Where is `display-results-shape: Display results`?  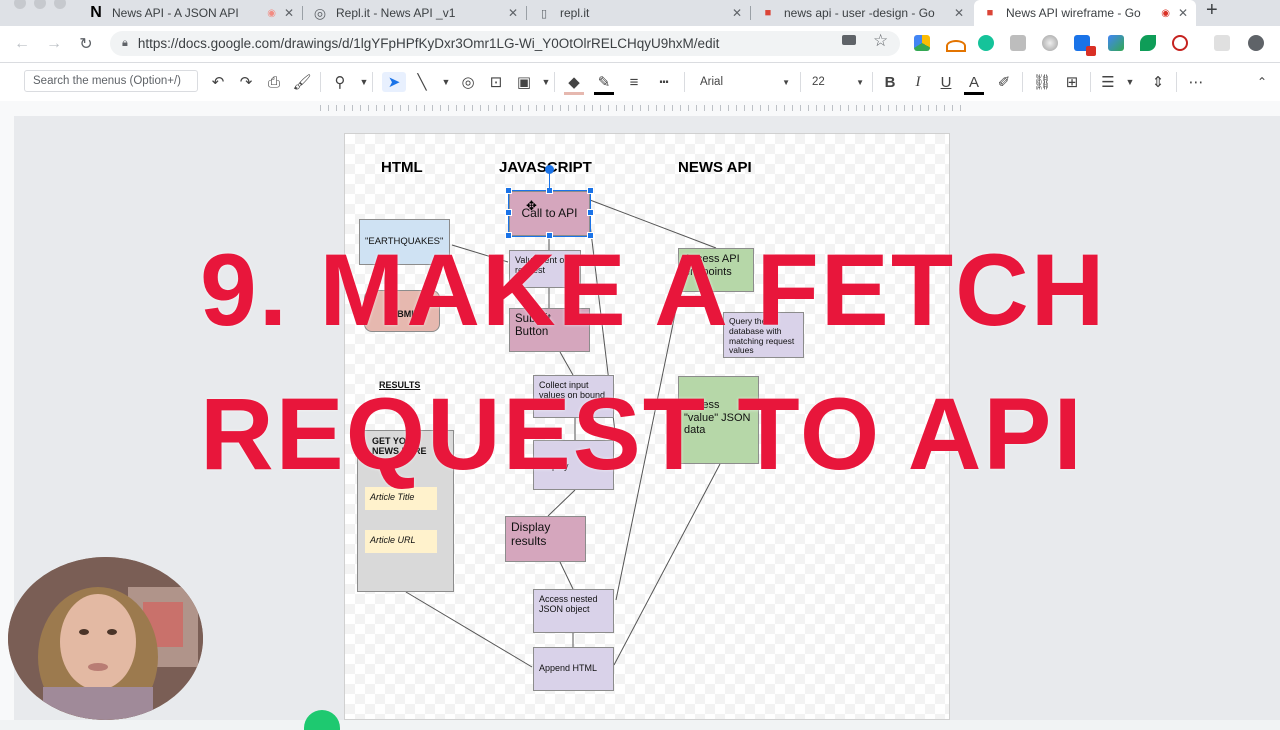 display-results-shape: Display results is located at coordinates (545, 539).